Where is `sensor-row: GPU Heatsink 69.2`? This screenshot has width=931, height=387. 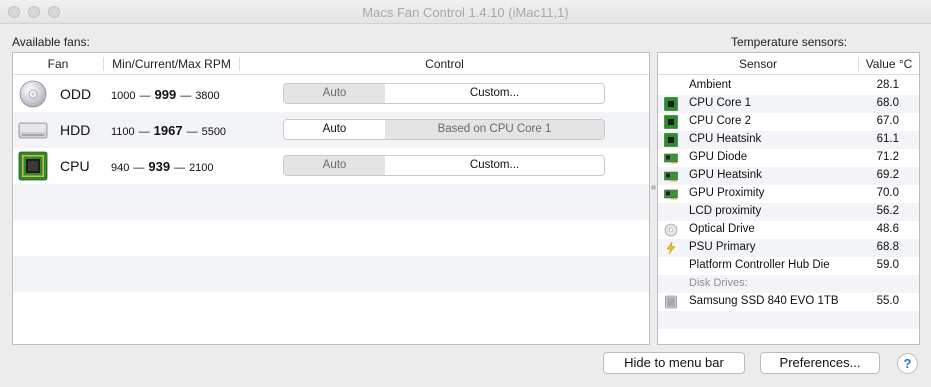
sensor-row: GPU Heatsink 69.2 is located at coordinates (788, 176).